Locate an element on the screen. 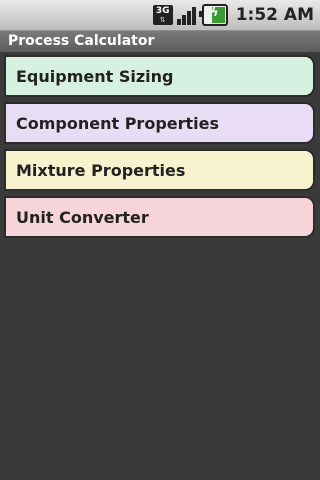 This screenshot has height=480, width=320. app-title: Process Calculator is located at coordinates (81, 41).